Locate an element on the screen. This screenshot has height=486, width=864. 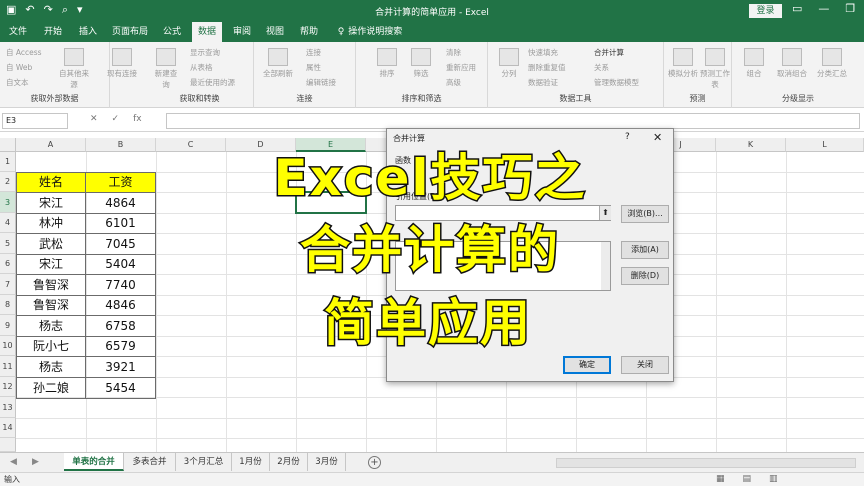
flash-fill-button: 快速填充 is located at coordinates (543, 52).